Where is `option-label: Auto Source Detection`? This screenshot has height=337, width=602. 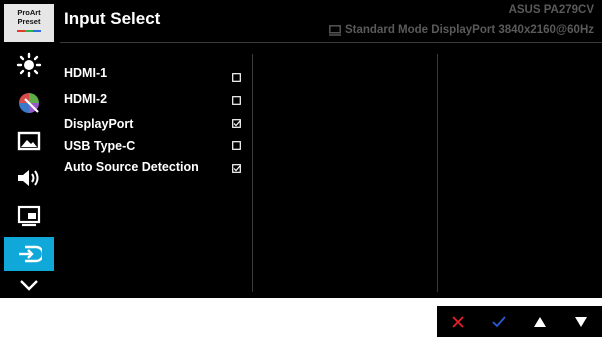
option-label: Auto Source Detection is located at coordinates (131, 167).